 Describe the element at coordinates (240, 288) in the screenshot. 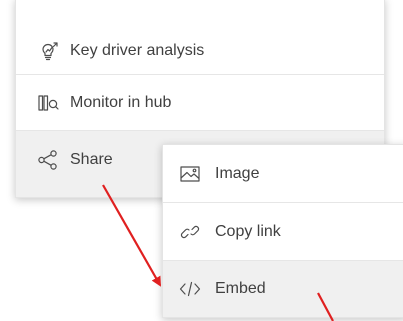

I see `submenu-item-label: Embed` at that location.